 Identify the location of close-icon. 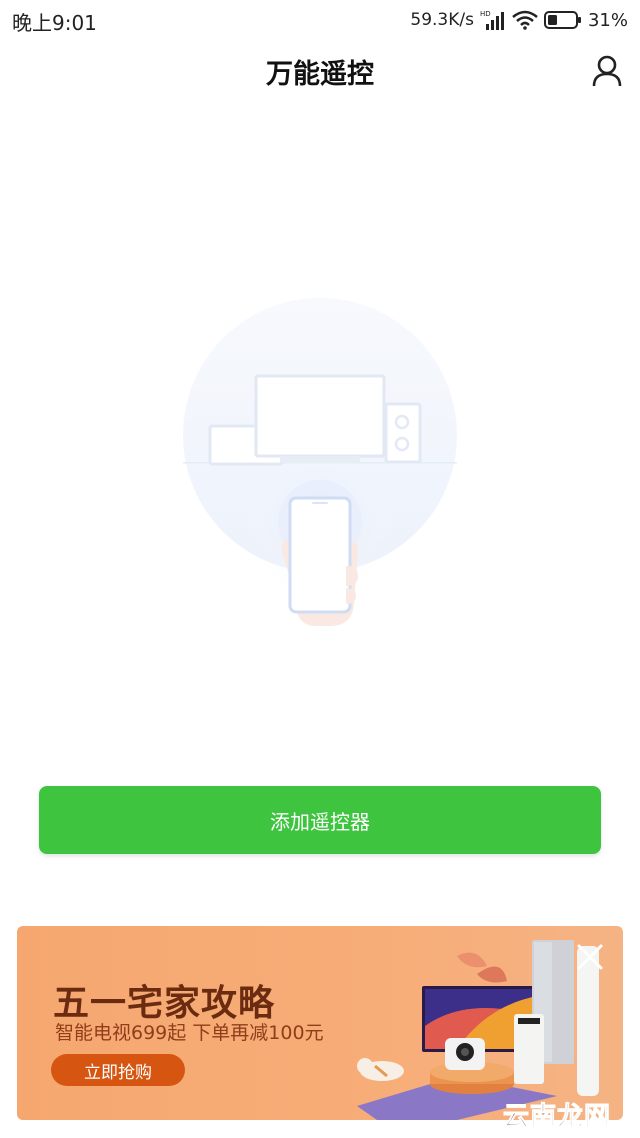
(590, 957).